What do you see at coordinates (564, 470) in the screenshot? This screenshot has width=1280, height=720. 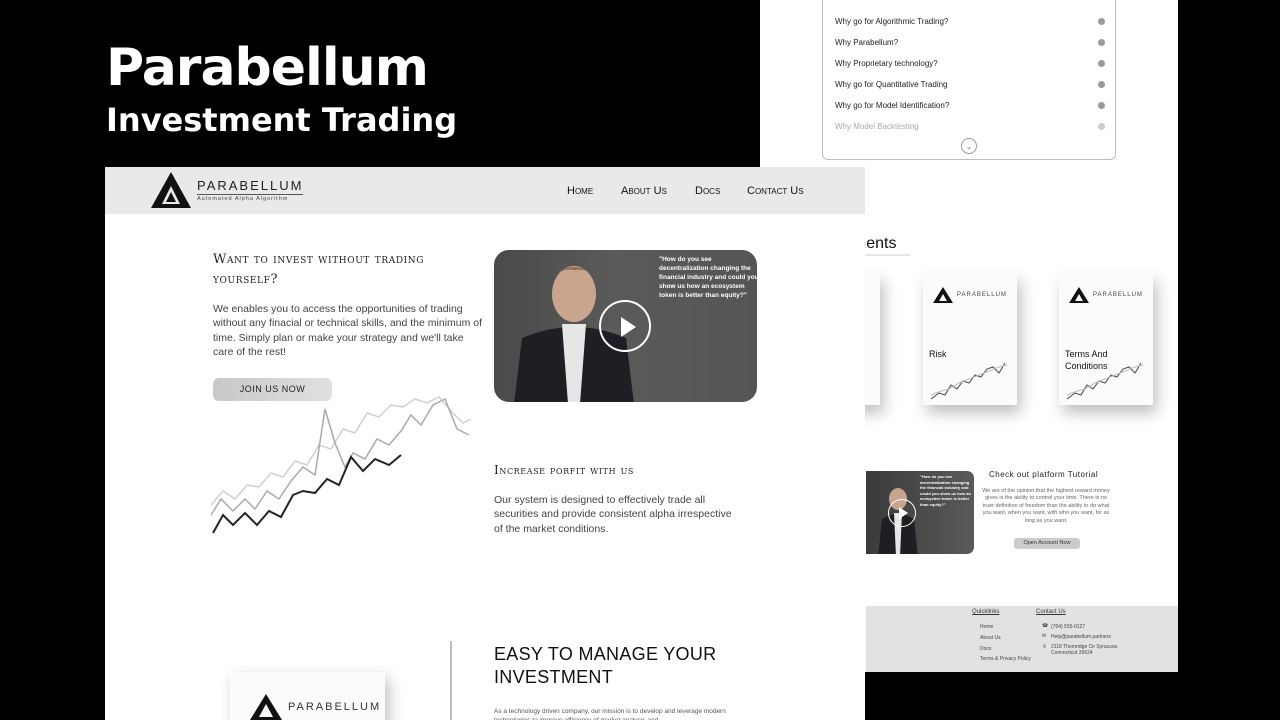 I see `profit-heading: Increase porfit with us` at bounding box center [564, 470].